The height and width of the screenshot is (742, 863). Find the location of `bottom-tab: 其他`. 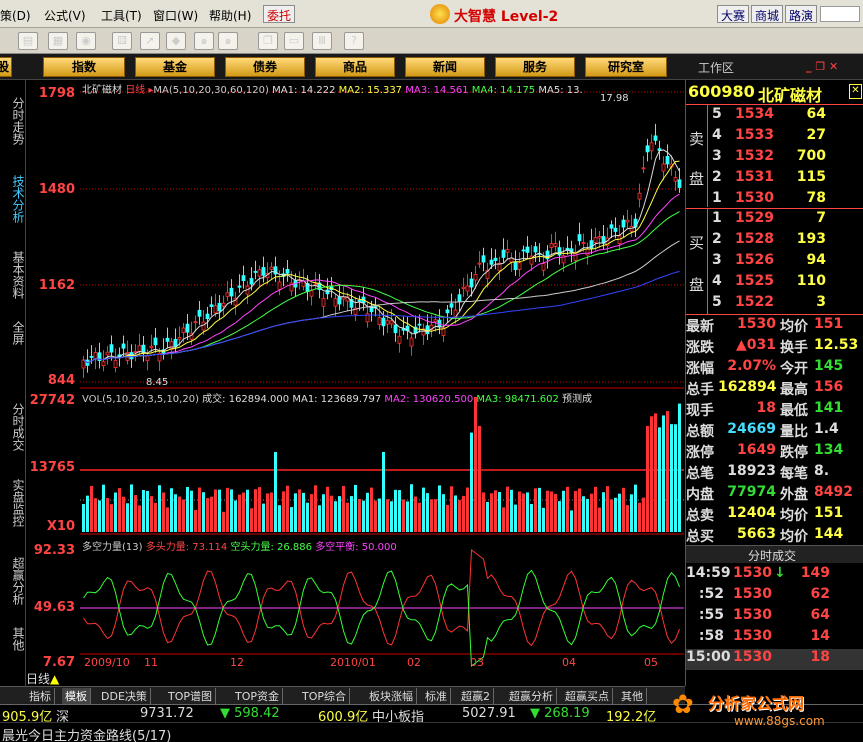

bottom-tab: 其他 is located at coordinates (632, 696).